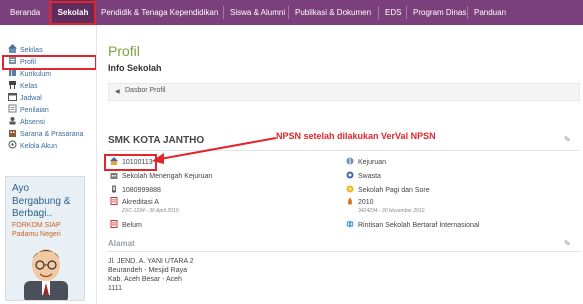 This screenshot has height=304, width=583. Describe the element at coordinates (32, 122) in the screenshot. I see `sidebar-item-label: Absensi` at that location.